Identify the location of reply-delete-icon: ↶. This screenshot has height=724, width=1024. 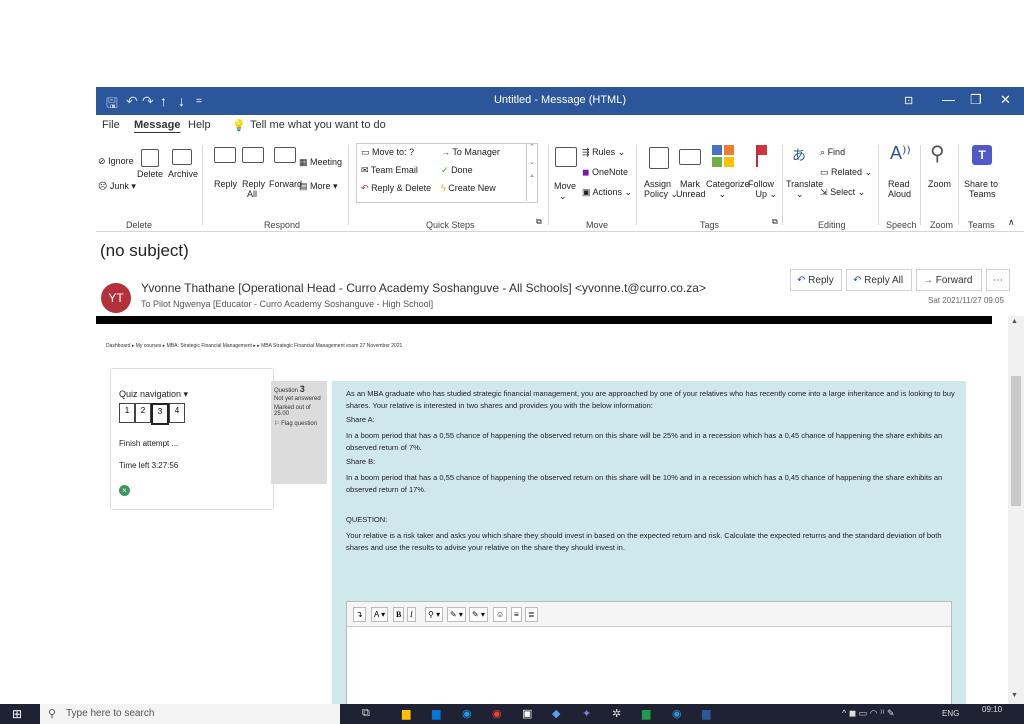
(365, 188).